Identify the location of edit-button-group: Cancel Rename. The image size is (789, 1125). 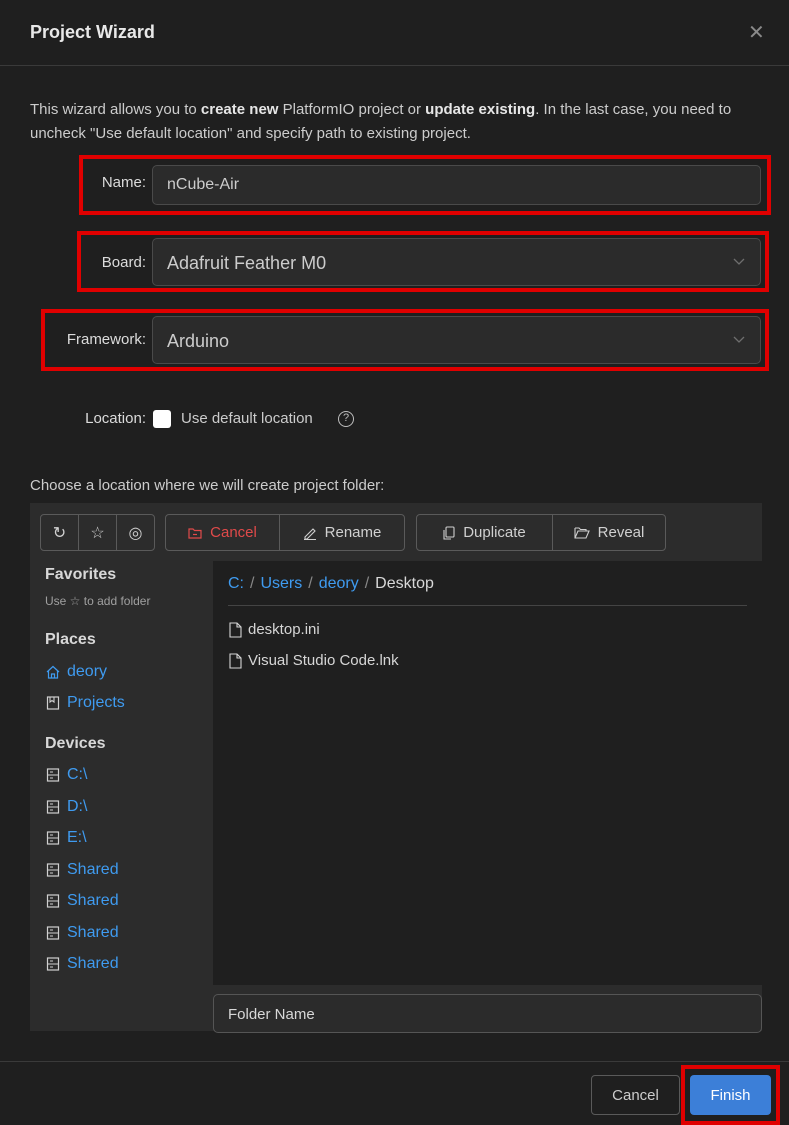
(285, 532).